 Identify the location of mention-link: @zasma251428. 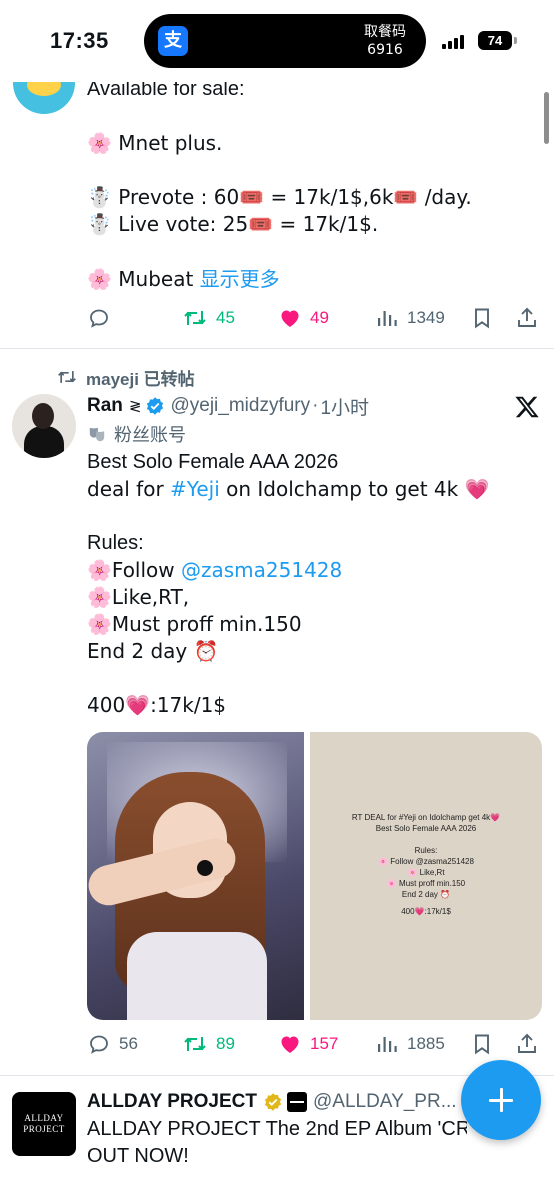
(261, 570).